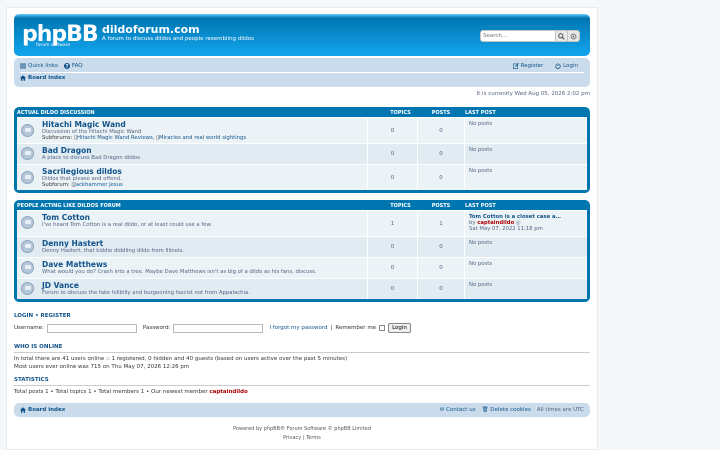 This screenshot has height=450, width=720. Describe the element at coordinates (84, 124) in the screenshot. I see `forum-title: Hitachi Magic Wand` at that location.